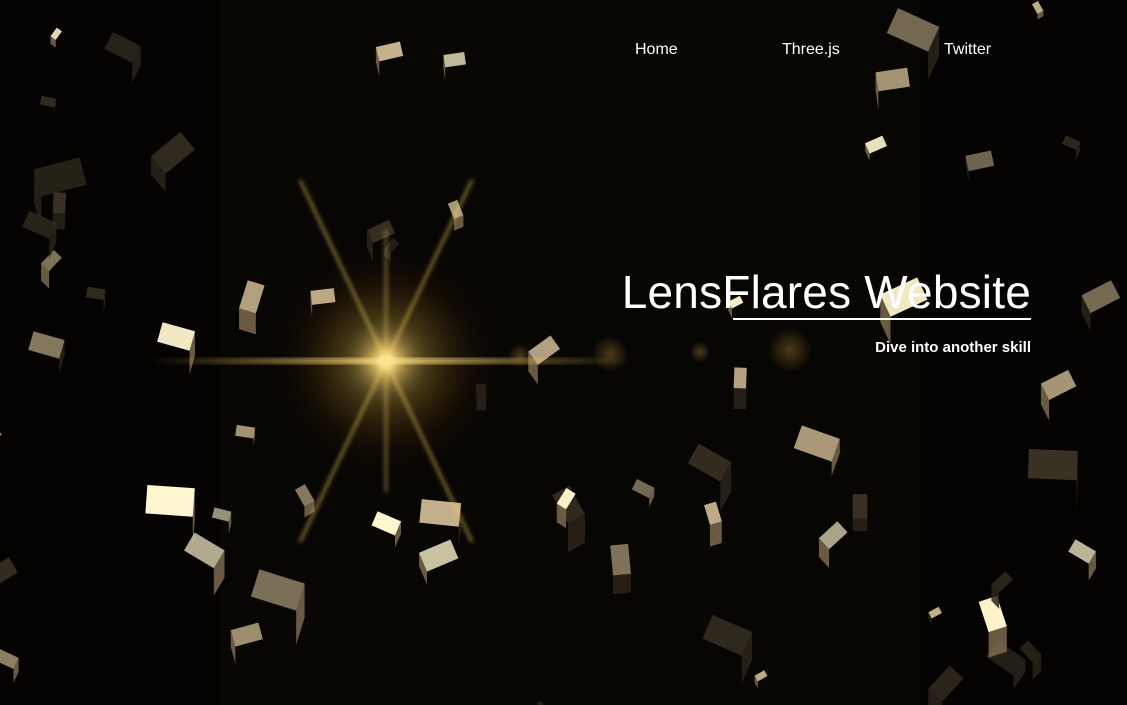 This screenshot has width=1127, height=705. I want to click on nav-link-home: Home, so click(656, 50).